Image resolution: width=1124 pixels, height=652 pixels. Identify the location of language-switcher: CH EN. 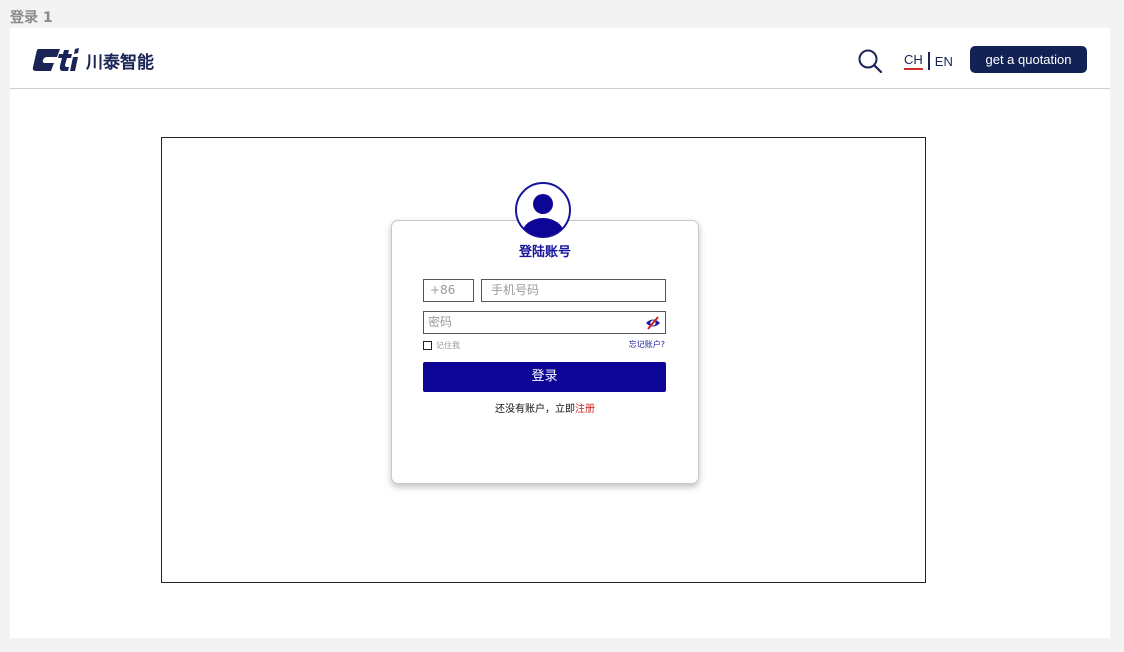
(928, 61).